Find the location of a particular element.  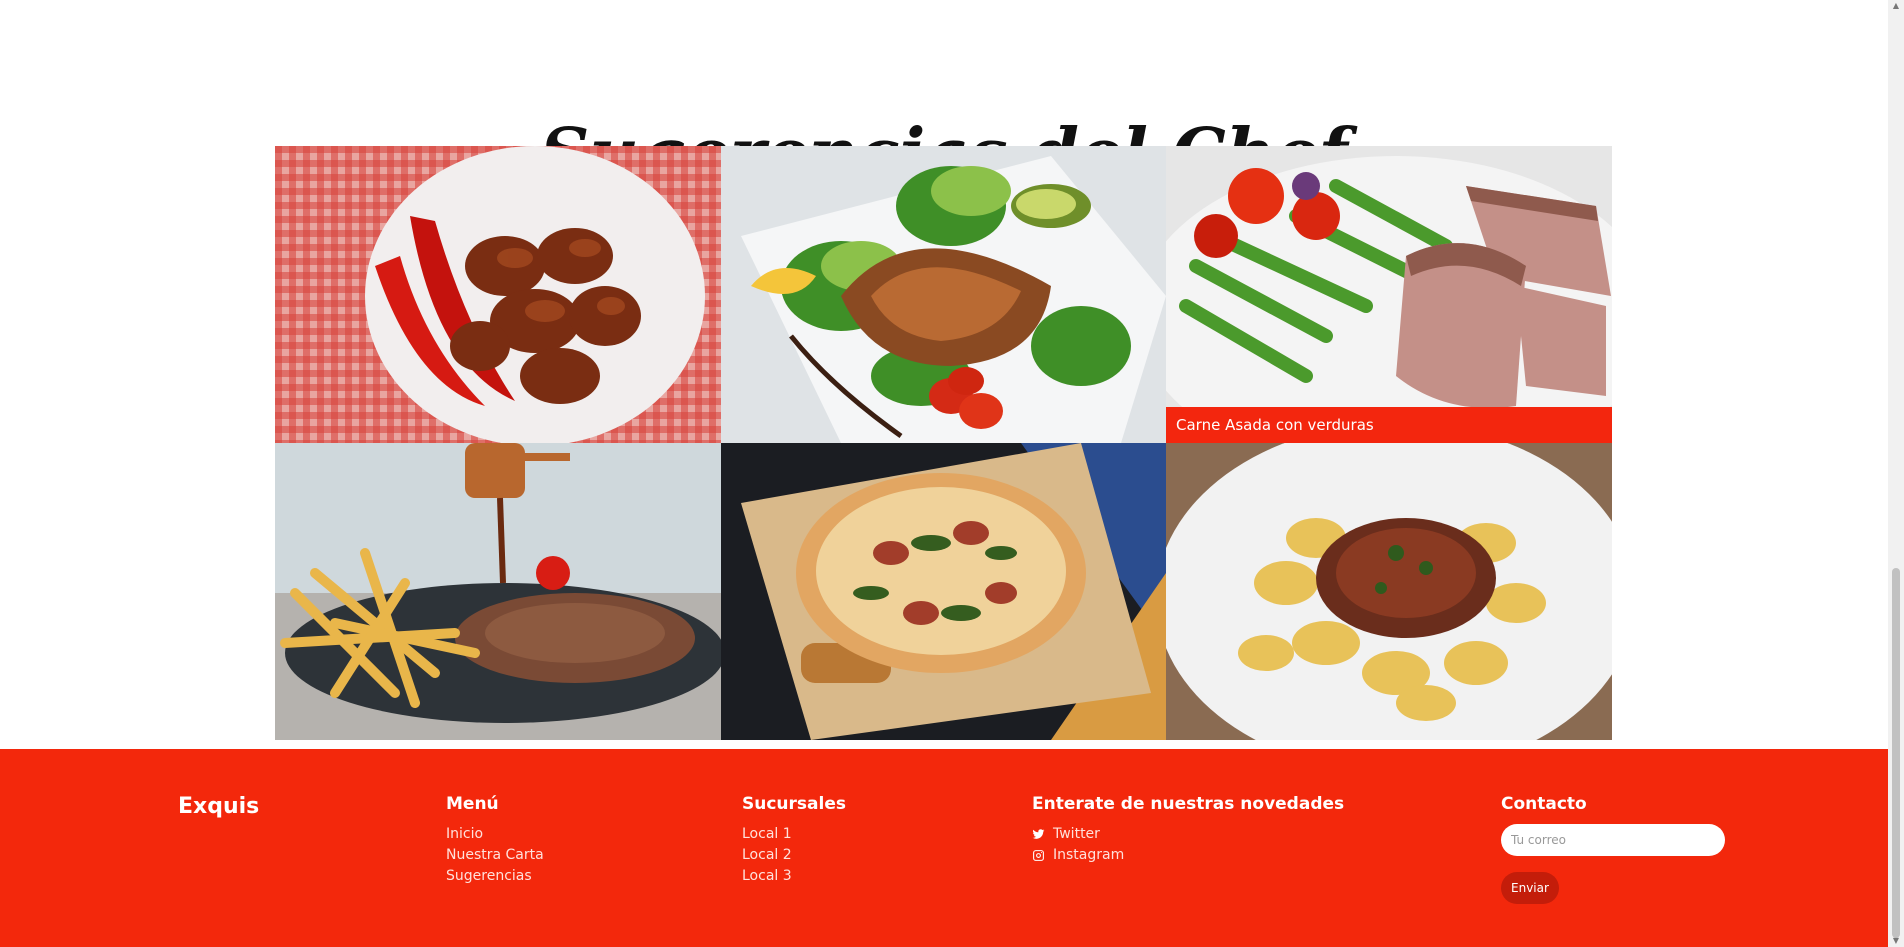

scroll-up-icon: ▲ is located at coordinates (1896, 6).